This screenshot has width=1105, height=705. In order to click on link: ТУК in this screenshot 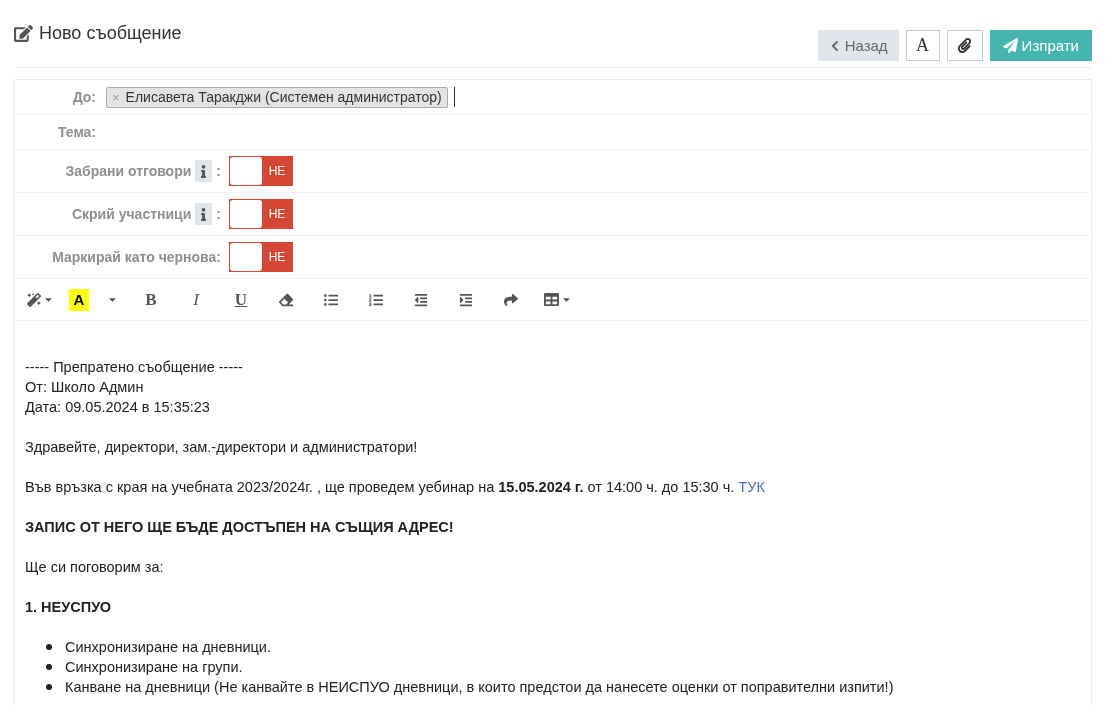, I will do `click(751, 487)`.